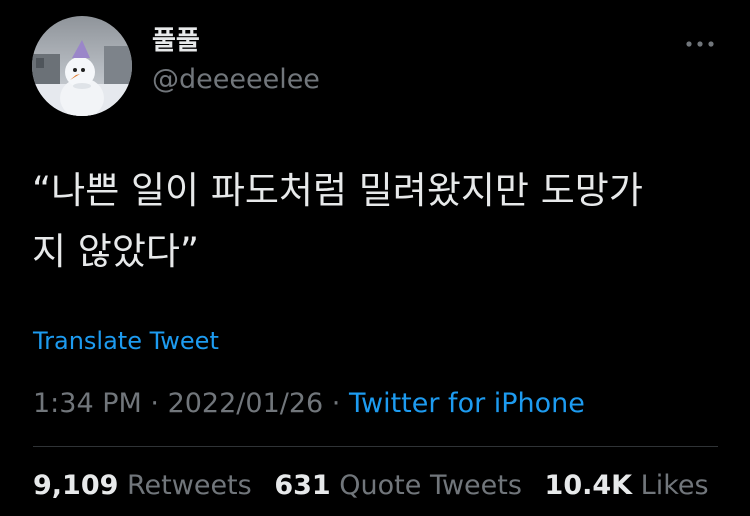 The height and width of the screenshot is (516, 750). What do you see at coordinates (76, 485) in the screenshot?
I see `retweets-count: 9,109` at bounding box center [76, 485].